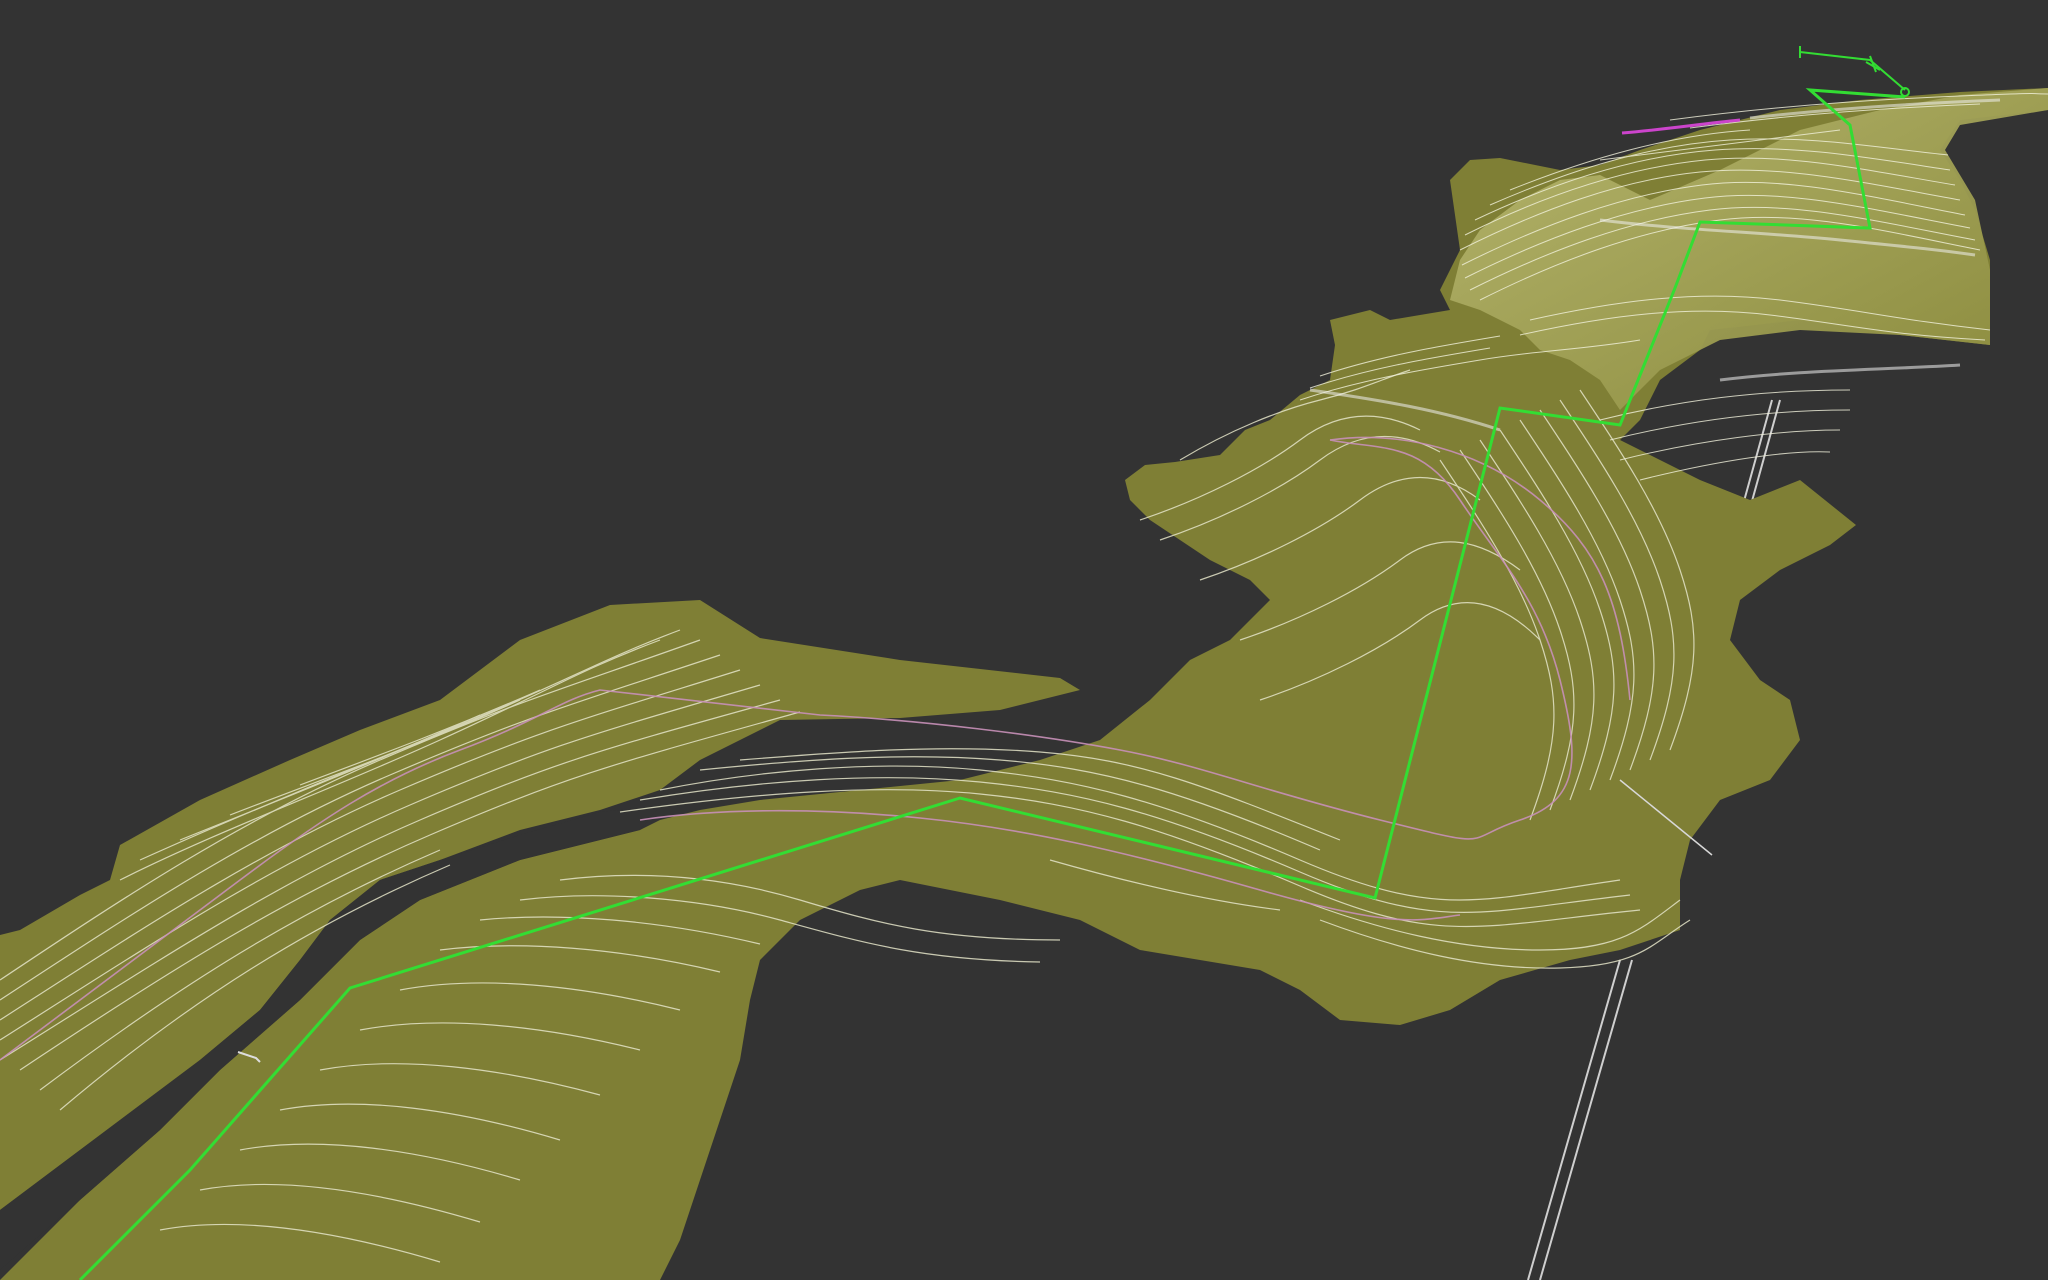  What do you see at coordinates (1854, 71) in the screenshot?
I see `alignment-end-marker` at bounding box center [1854, 71].